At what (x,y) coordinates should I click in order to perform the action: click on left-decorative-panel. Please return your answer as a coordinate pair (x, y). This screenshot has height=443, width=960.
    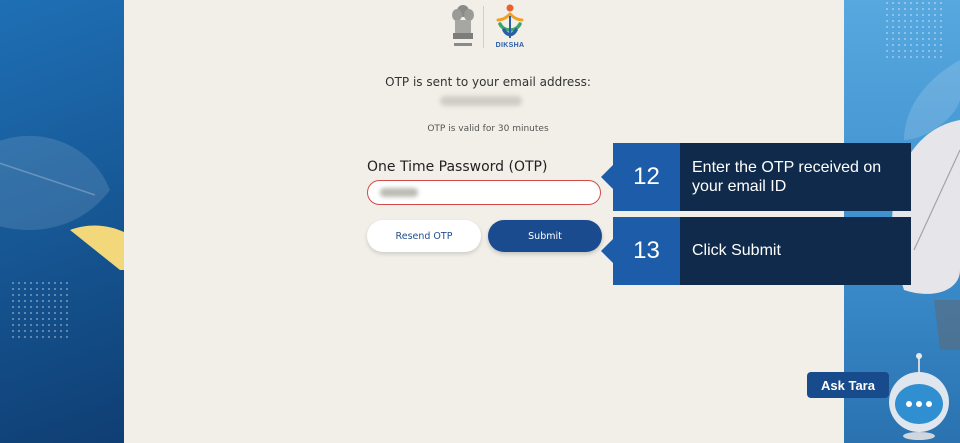
    Looking at the image, I should click on (62, 221).